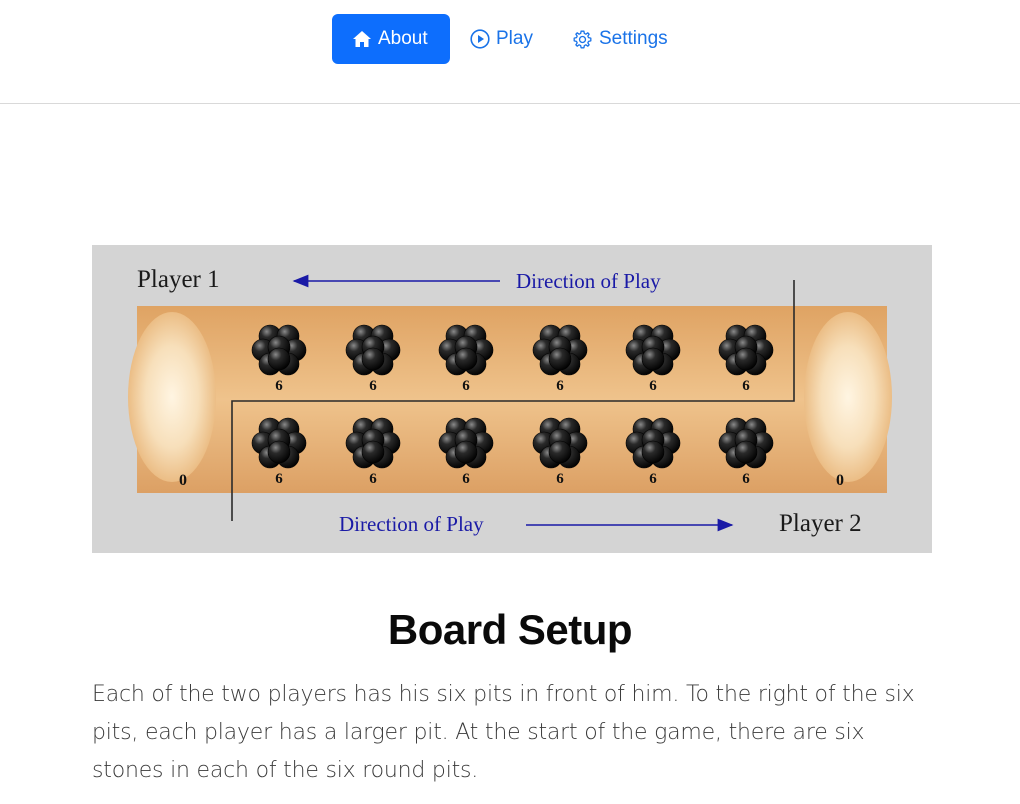 Image resolution: width=1020 pixels, height=804 pixels. Describe the element at coordinates (633, 38) in the screenshot. I see `nav-settings-label: Settings` at that location.